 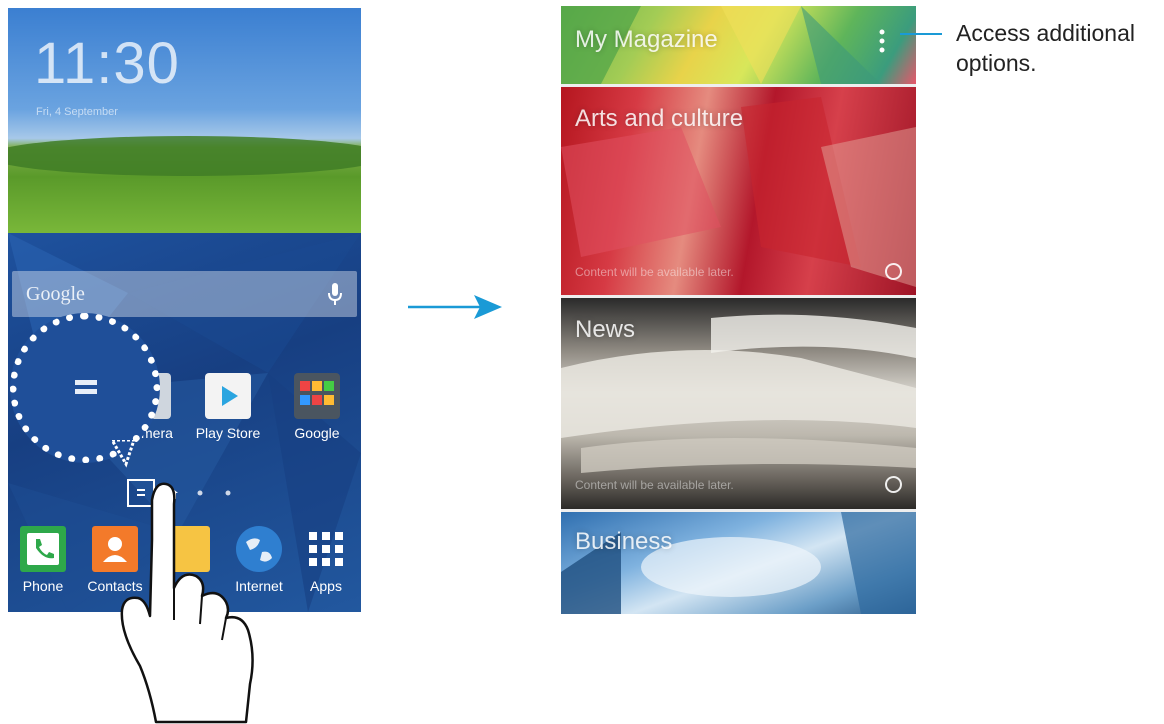 What do you see at coordinates (124, 454) in the screenshot?
I see `magnifier-tail` at bounding box center [124, 454].